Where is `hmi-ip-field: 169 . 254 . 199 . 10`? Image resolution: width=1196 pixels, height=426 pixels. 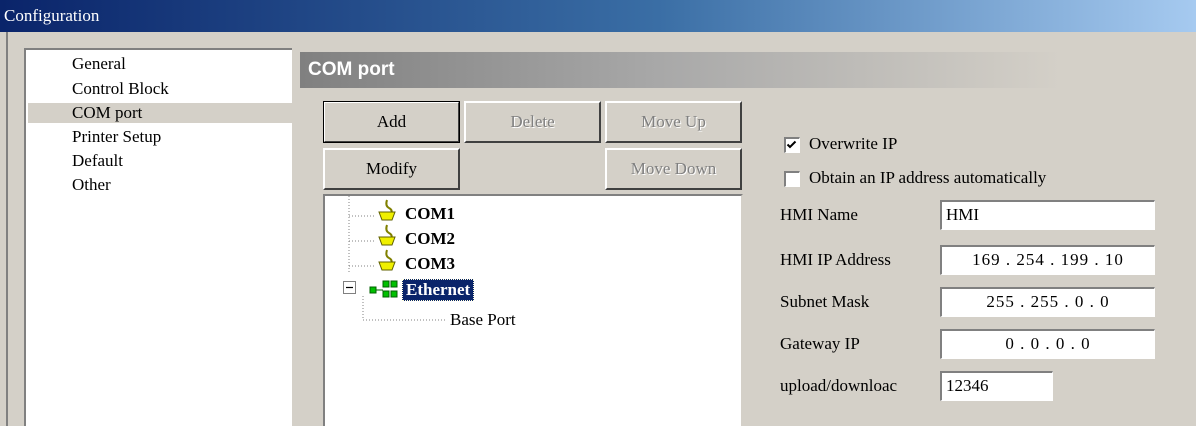 hmi-ip-field: 169 . 254 . 199 . 10 is located at coordinates (1047, 260).